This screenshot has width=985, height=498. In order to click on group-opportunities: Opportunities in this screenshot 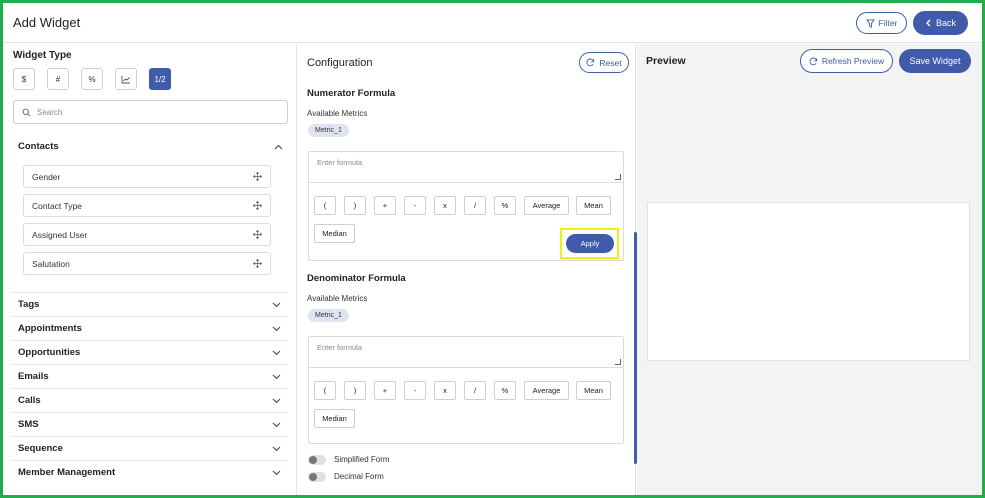, I will do `click(149, 352)`.